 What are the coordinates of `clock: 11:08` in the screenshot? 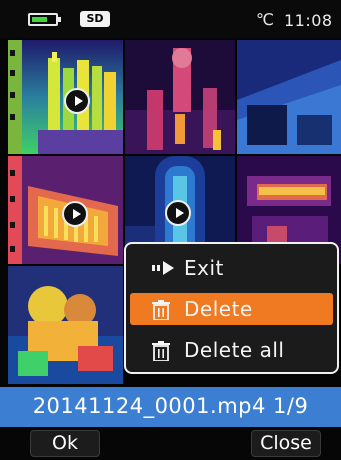 It's located at (308, 20).